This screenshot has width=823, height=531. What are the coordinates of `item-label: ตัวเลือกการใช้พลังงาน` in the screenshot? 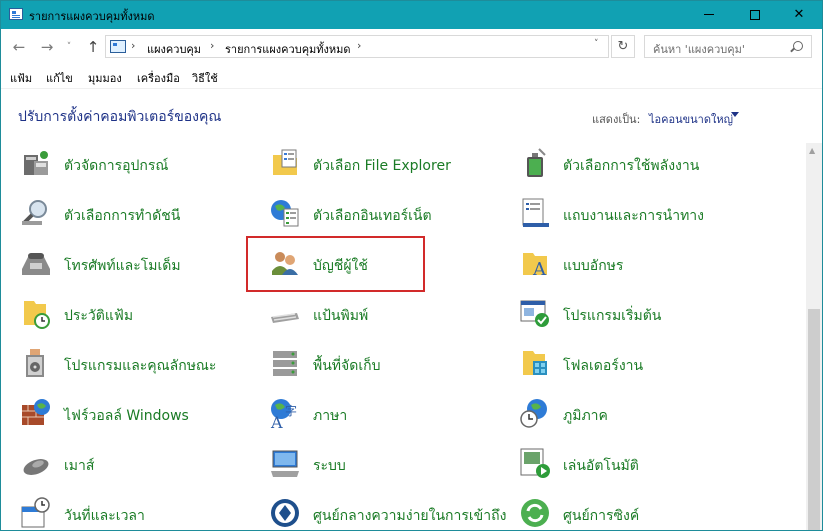 It's located at (631, 166).